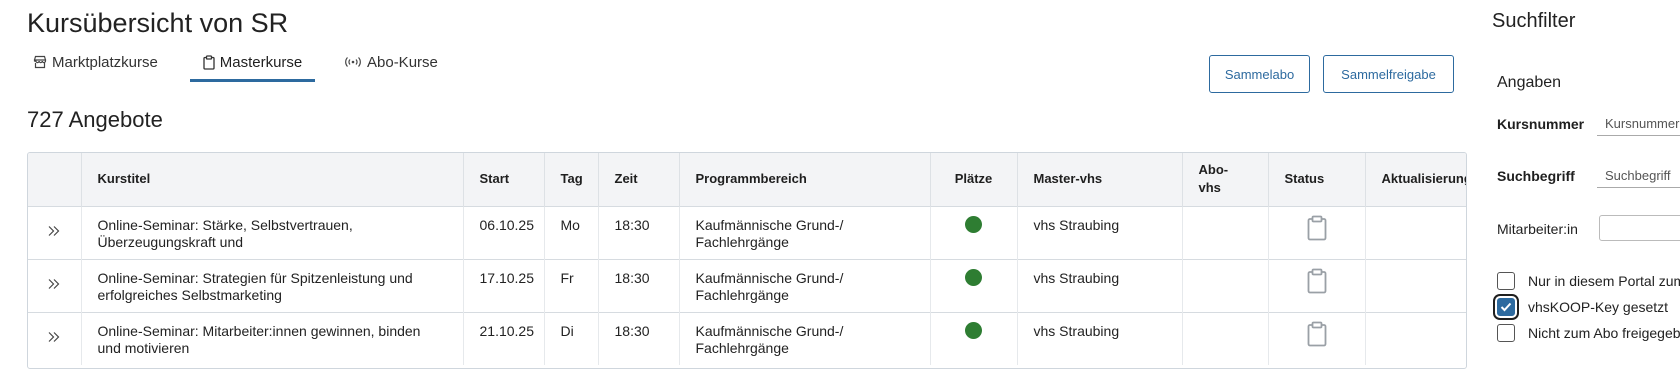 The height and width of the screenshot is (369, 1680). What do you see at coordinates (571, 338) in the screenshot?
I see `course-day: Di` at bounding box center [571, 338].